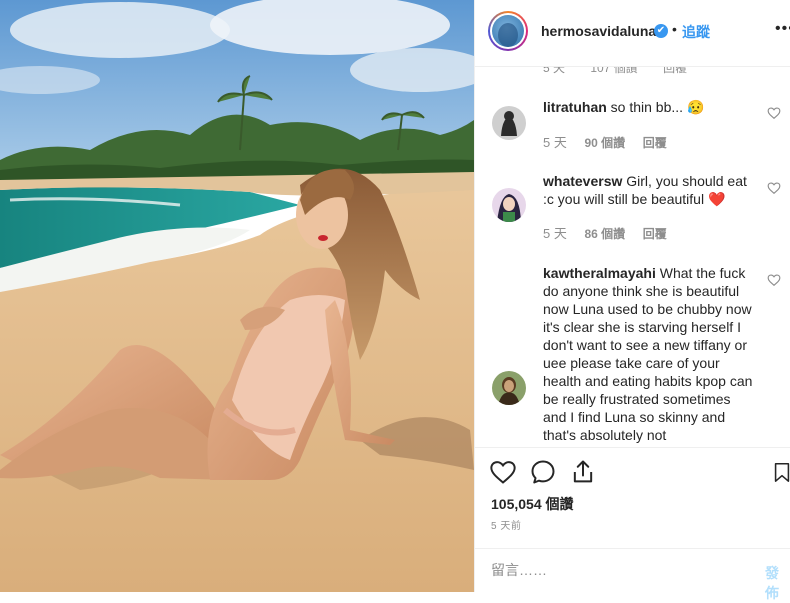  I want to click on post-actions: 105,054 個讚 5 天前 發佈, so click(632, 524).